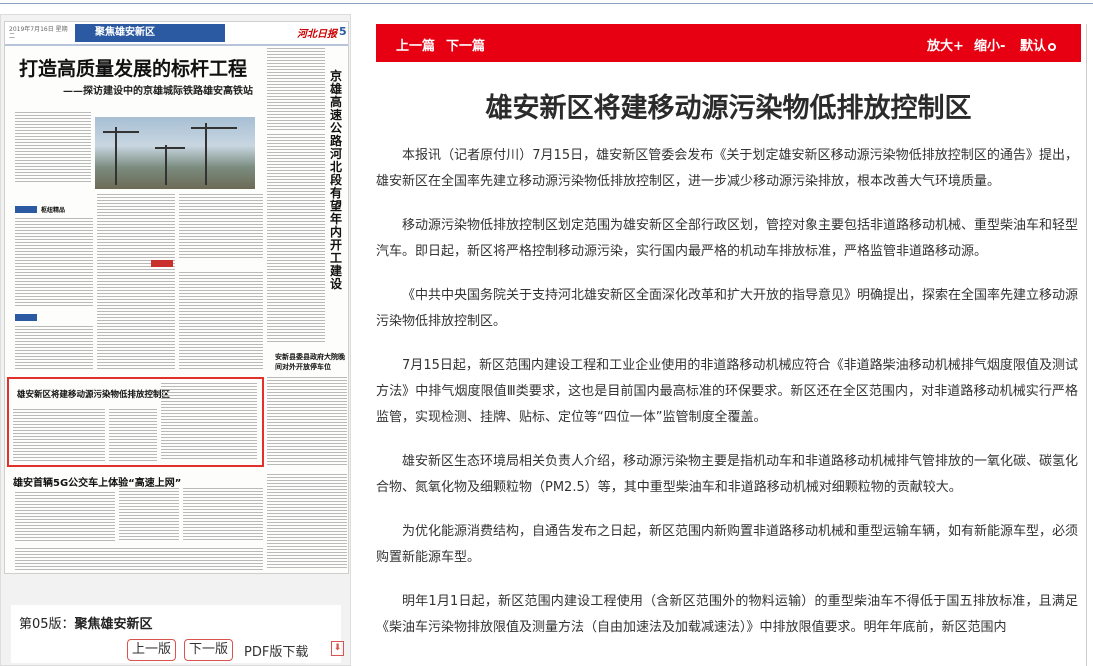 The image size is (1093, 666). I want to click on highlighted-article-box: 雄安新区将建移动源污染物低排放控制区, so click(135, 422).